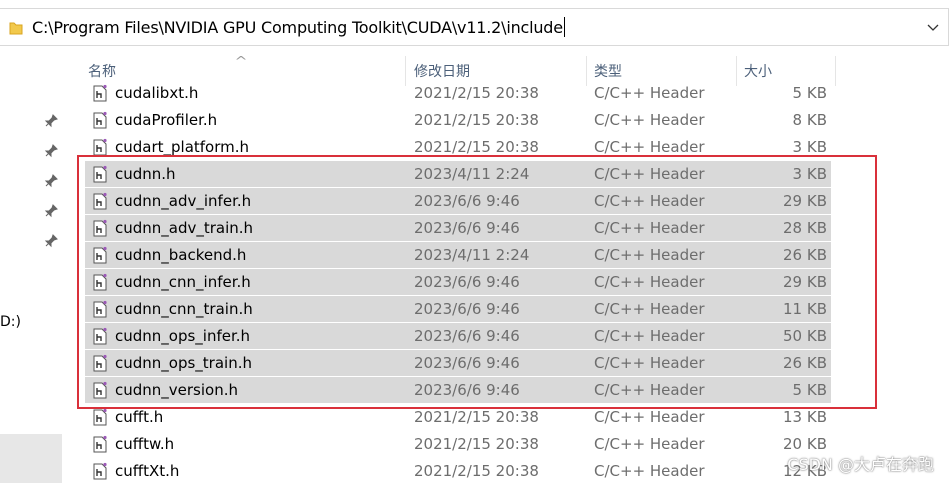  Describe the element at coordinates (31, 458) in the screenshot. I see `nav-item-selected` at that location.